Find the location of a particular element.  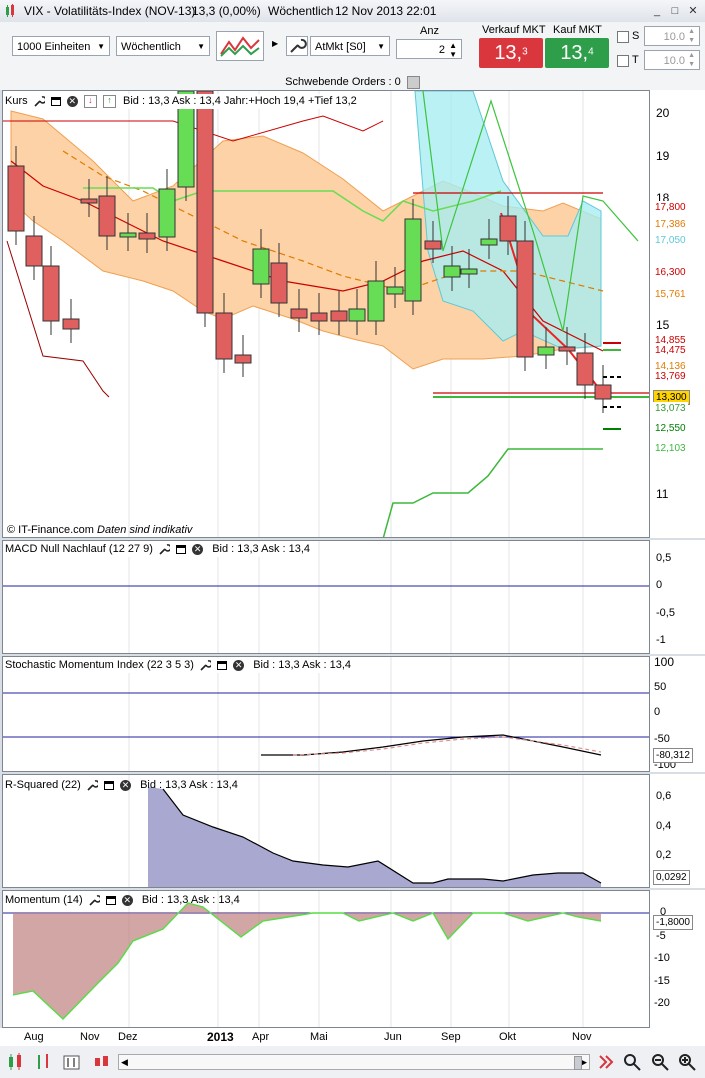

macd-chart is located at coordinates (326, 597).